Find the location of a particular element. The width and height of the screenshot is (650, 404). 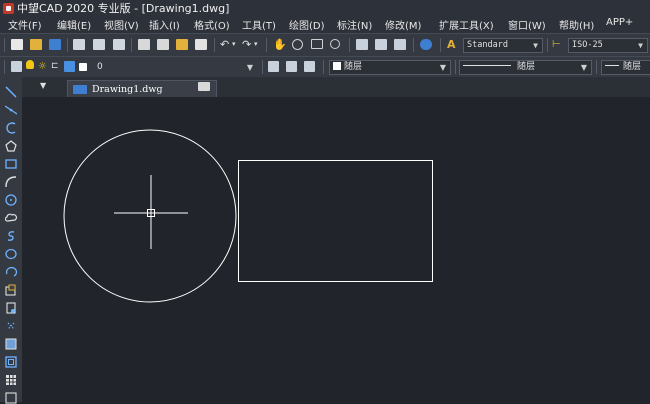

menu-insert: 插入(I) is located at coordinates (164, 24).